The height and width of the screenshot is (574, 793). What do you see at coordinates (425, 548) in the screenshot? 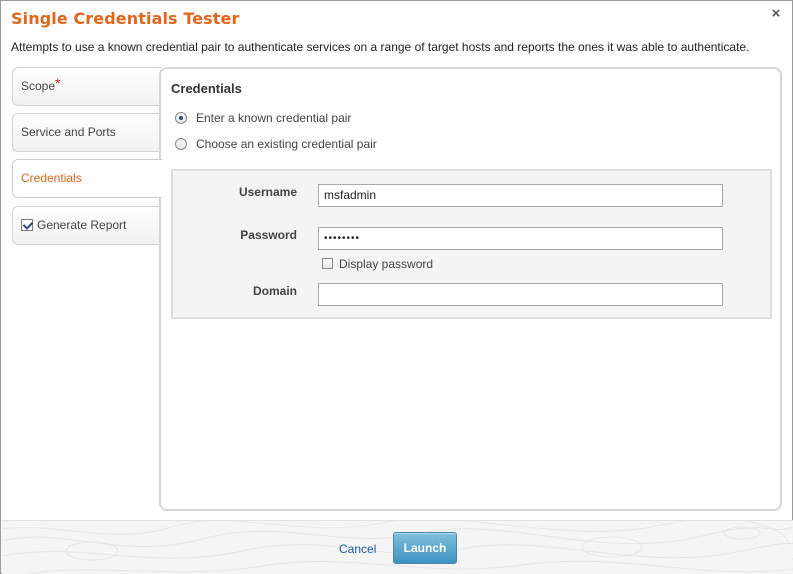
I see `launch-button: Launch` at bounding box center [425, 548].